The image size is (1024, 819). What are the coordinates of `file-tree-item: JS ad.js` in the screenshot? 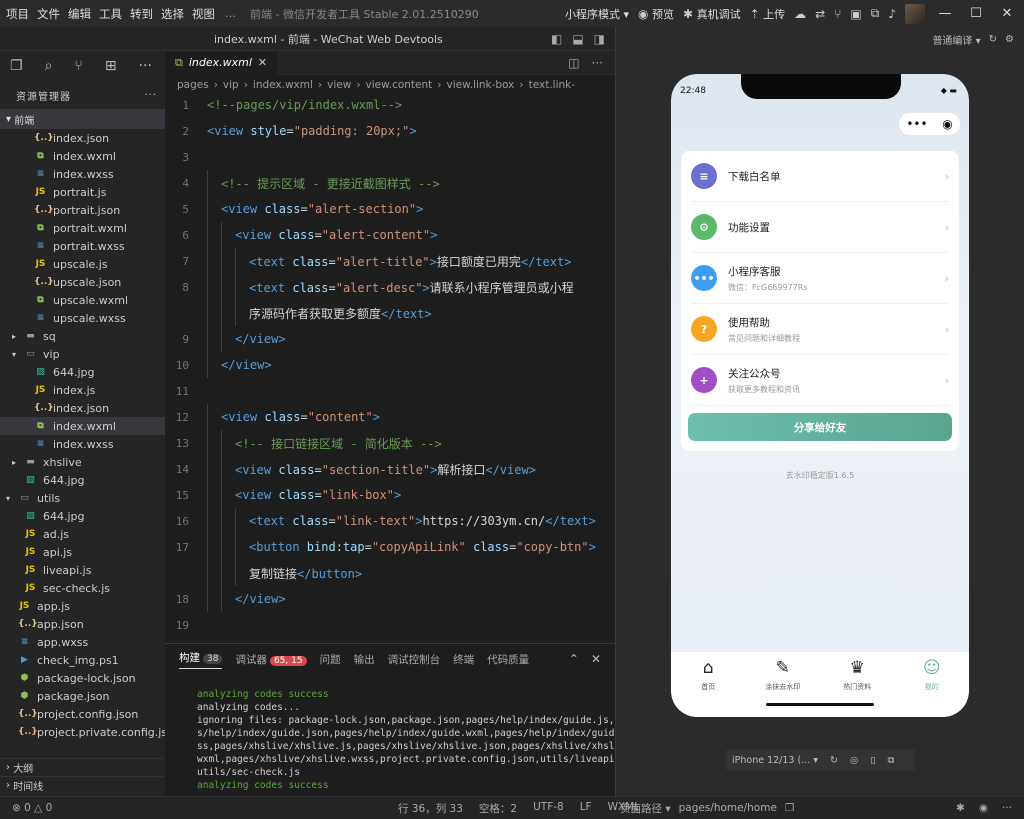 It's located at (82, 534).